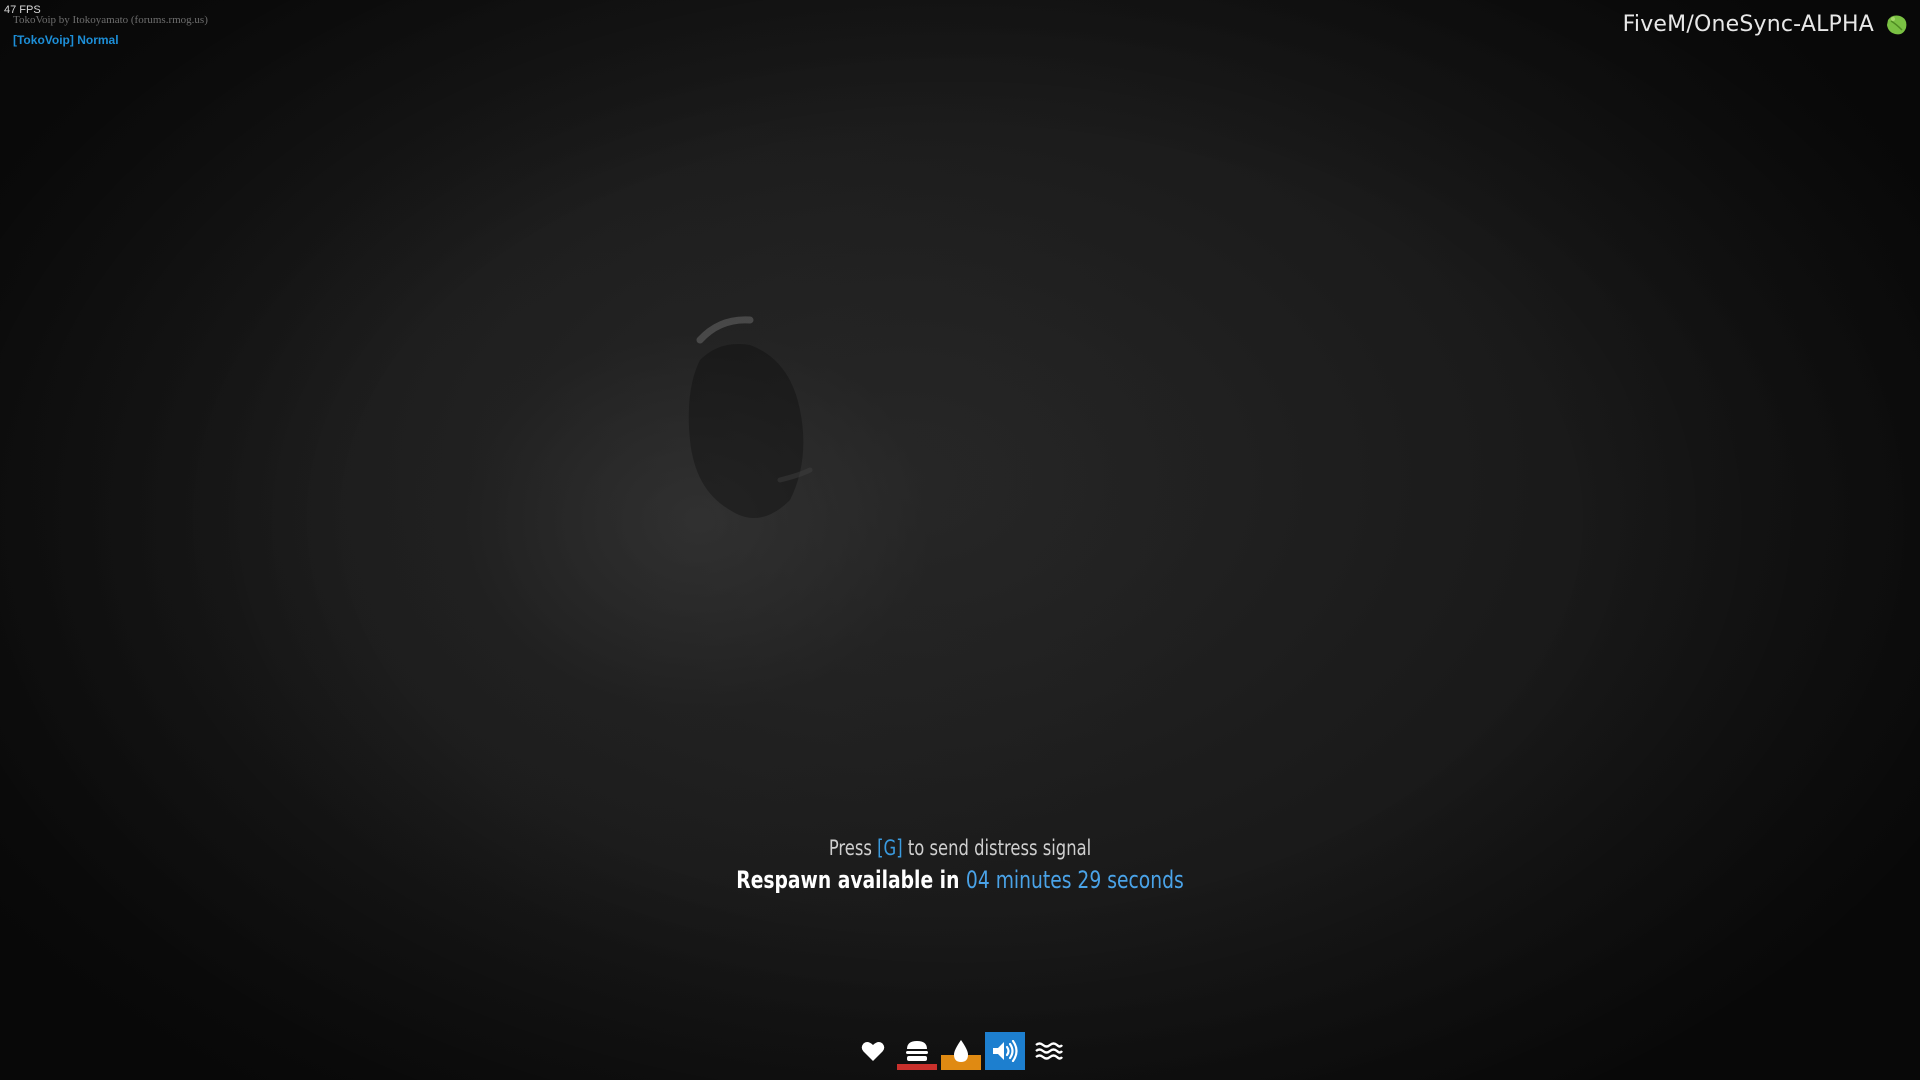  I want to click on hunger-status, so click(917, 1051).